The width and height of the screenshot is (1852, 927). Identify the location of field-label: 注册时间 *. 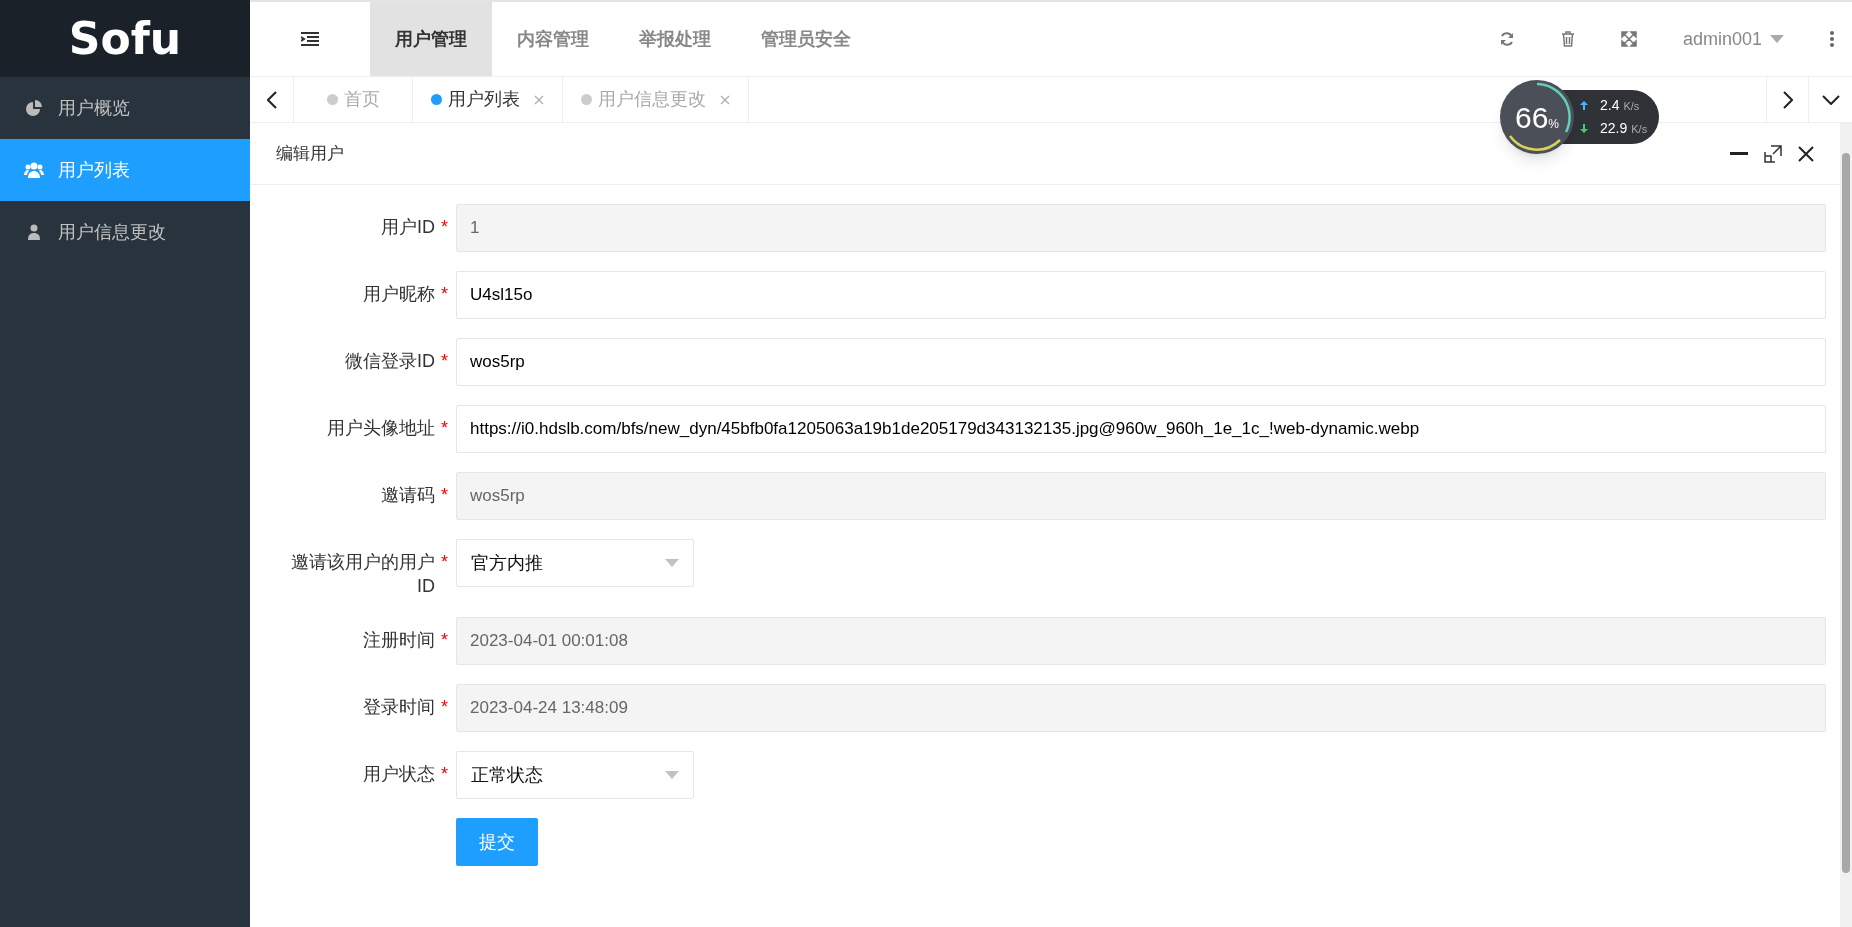
(405, 639).